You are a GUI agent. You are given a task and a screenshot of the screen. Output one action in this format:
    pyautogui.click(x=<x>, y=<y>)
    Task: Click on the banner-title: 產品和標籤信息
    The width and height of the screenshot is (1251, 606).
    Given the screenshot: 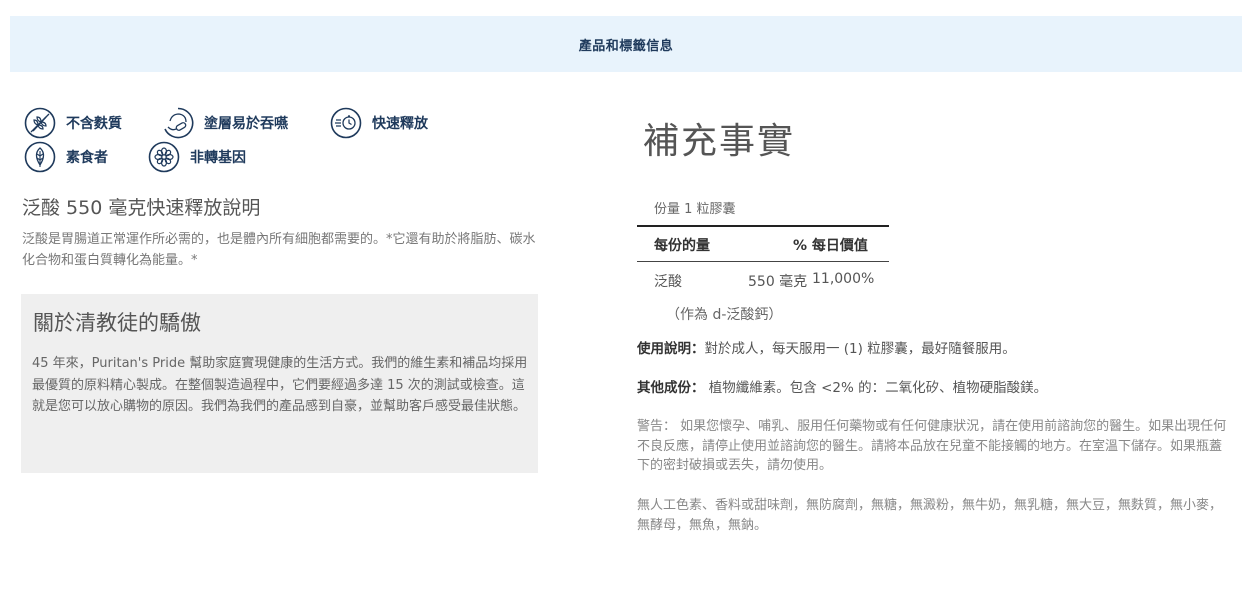 What is the action you would take?
    pyautogui.click(x=626, y=46)
    